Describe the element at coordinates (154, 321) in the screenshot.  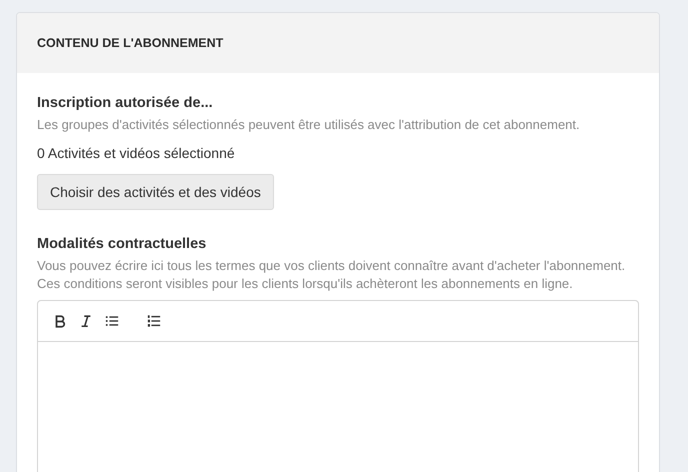
I see `numbered-list-icon` at that location.